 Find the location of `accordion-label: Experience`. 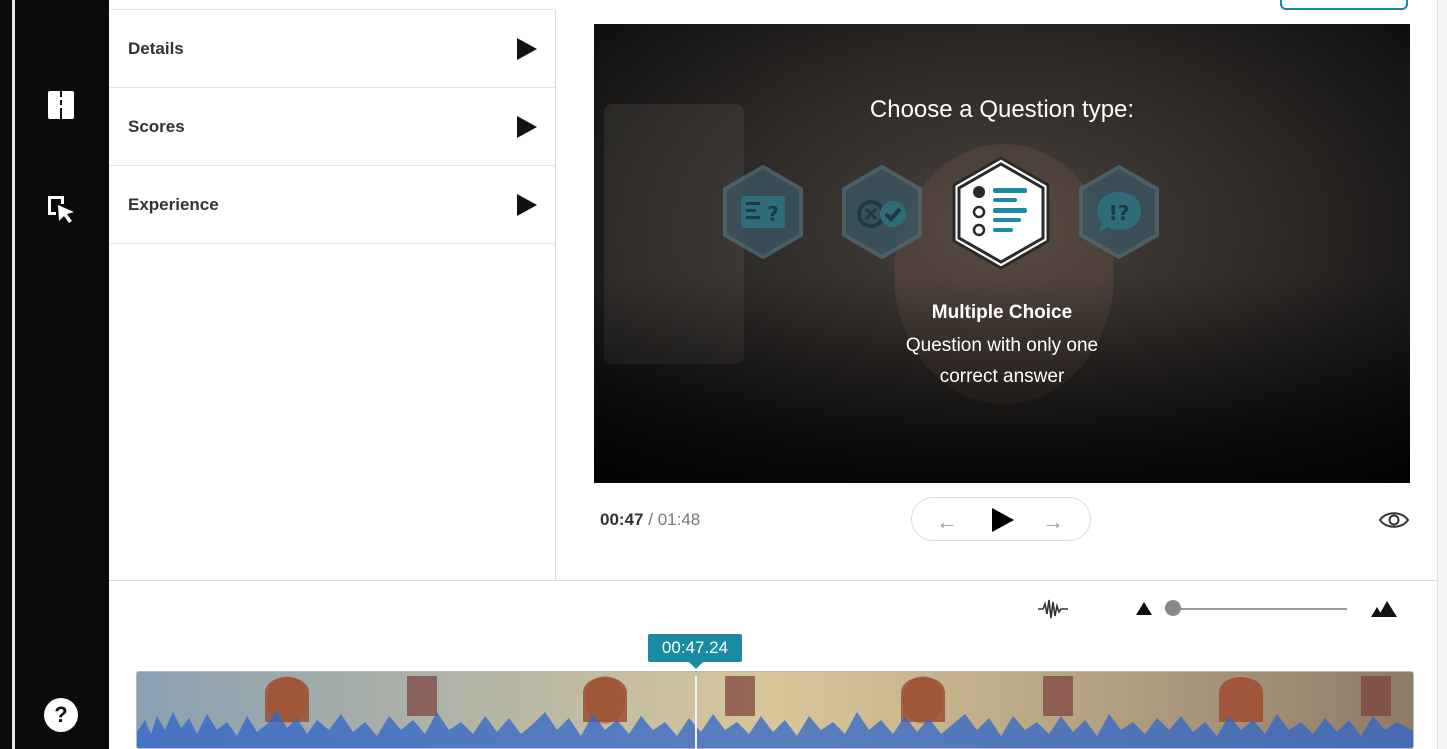

accordion-label: Experience is located at coordinates (173, 204).